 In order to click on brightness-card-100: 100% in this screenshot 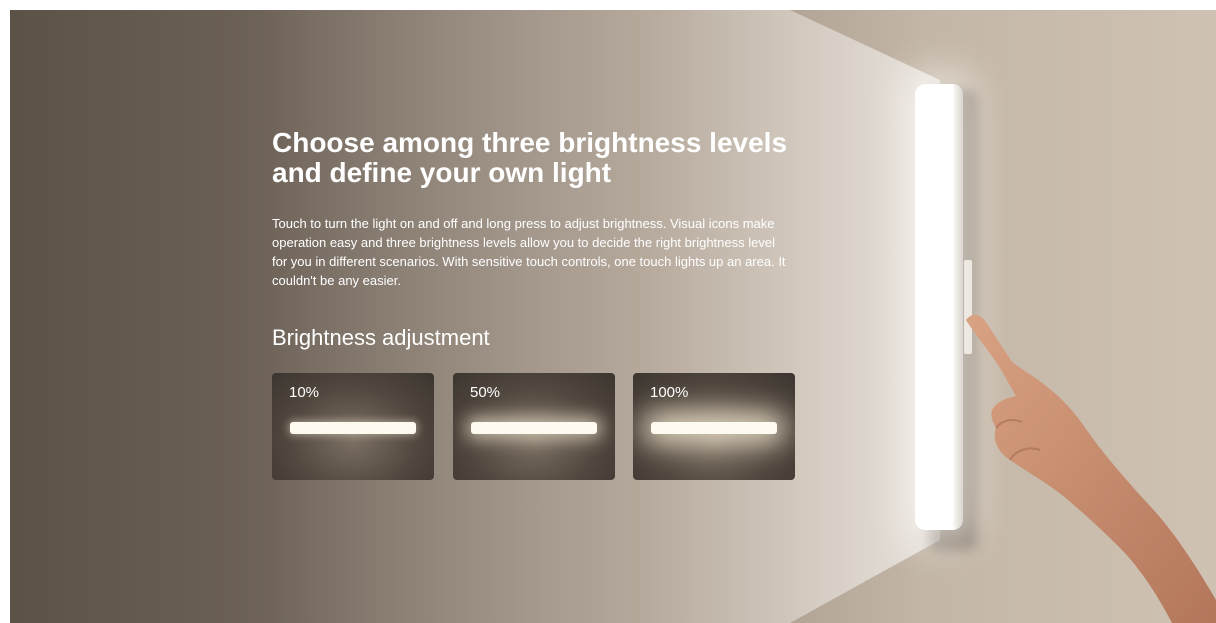, I will do `click(714, 426)`.